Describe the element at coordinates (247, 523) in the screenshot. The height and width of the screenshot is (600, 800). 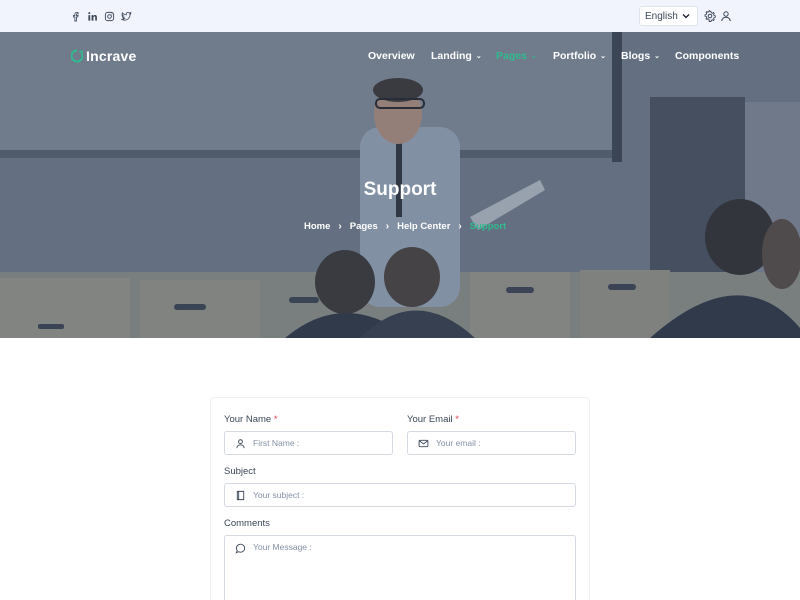
I see `comments-label: Comments` at that location.